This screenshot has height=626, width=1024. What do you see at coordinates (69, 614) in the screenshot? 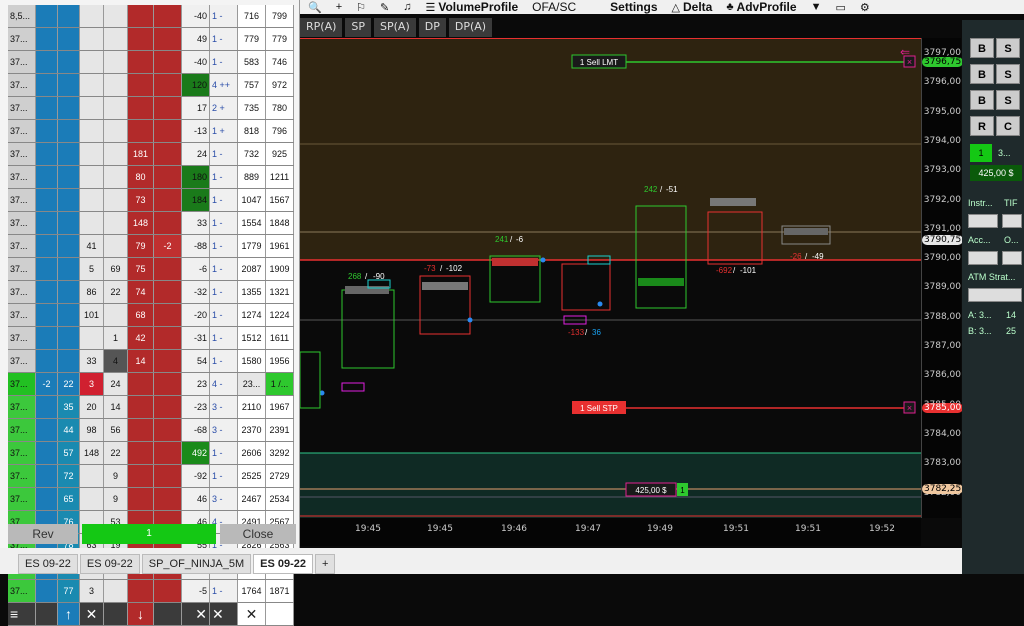
I see `buy-arrow-icon: ↑` at bounding box center [69, 614].